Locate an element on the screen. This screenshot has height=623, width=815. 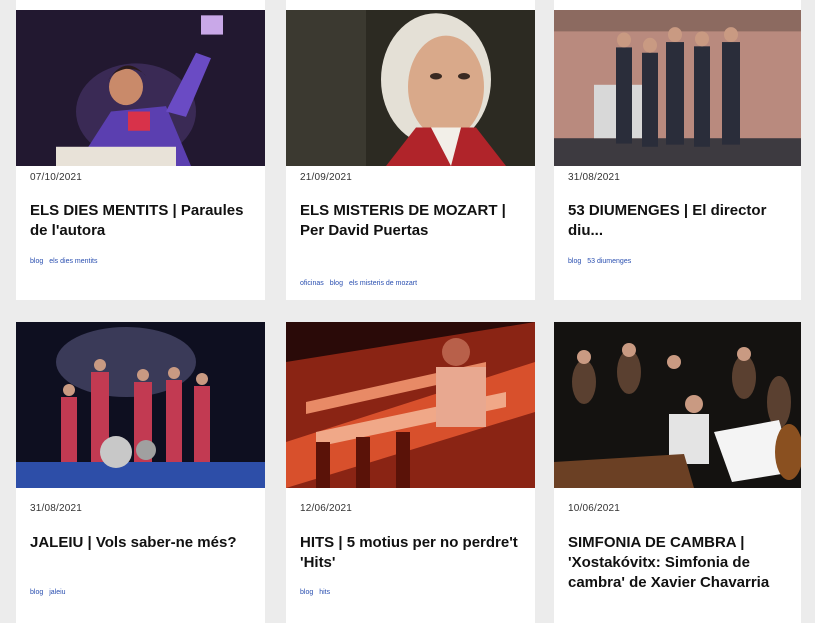
post-tags: oficinas blog els misteris de mozart is located at coordinates (358, 283).